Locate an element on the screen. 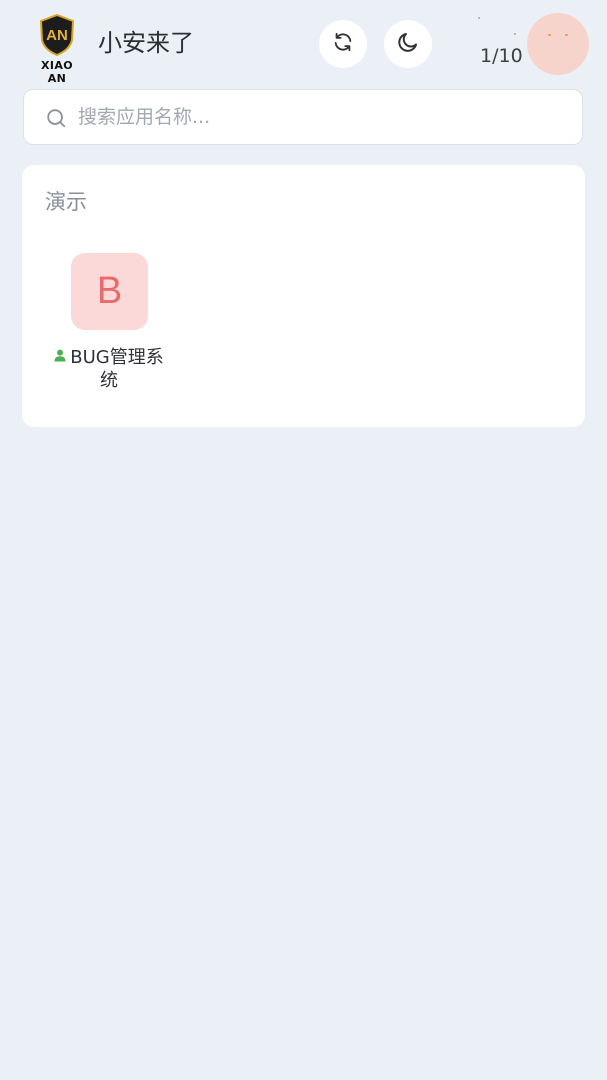 The width and height of the screenshot is (607, 1080). search-input is located at coordinates (323, 117).